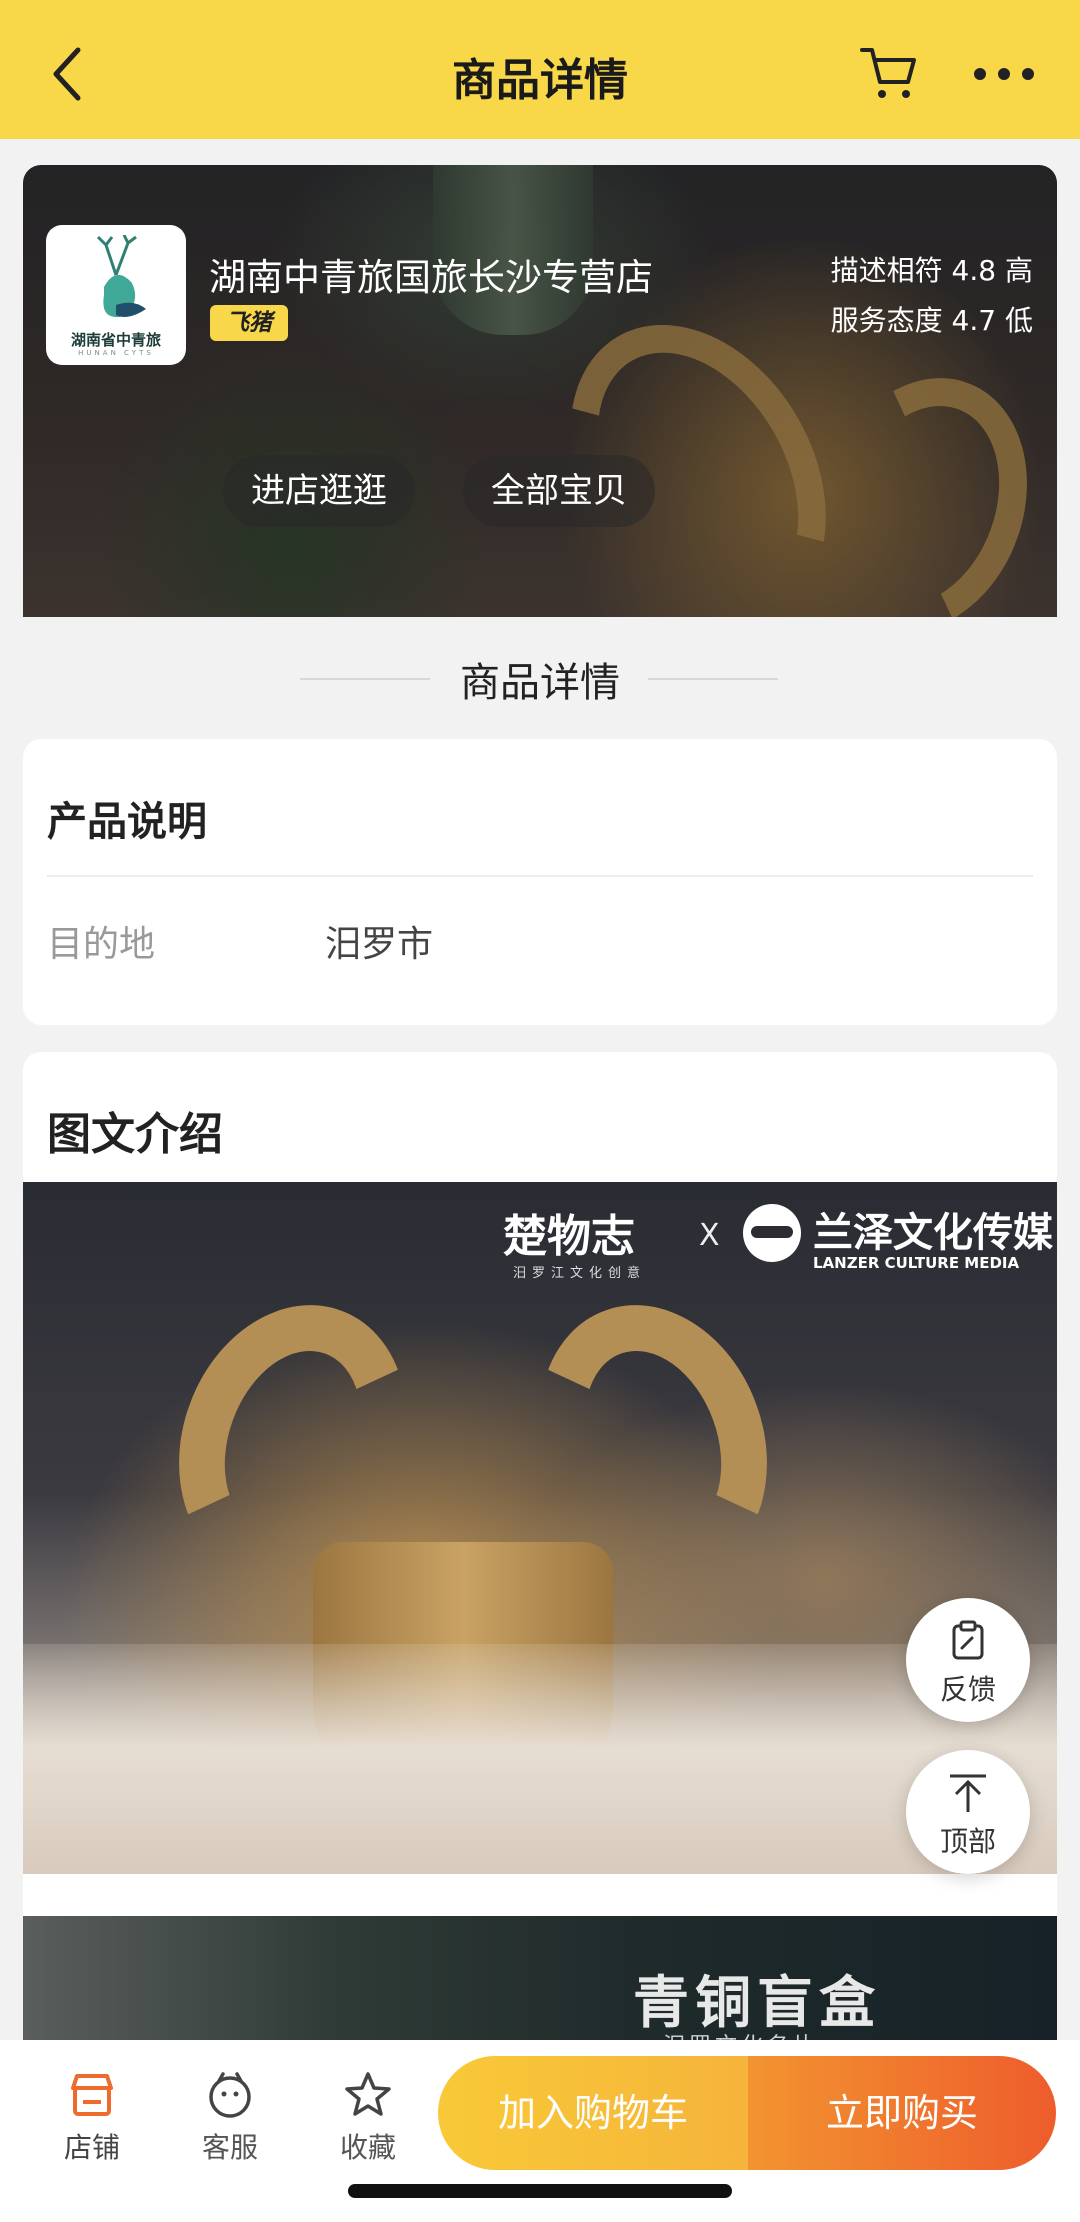 The image size is (1080, 2222). What do you see at coordinates (580, 1273) in the screenshot?
I see `brand-chuwuzhi-sub: 汨罗江文化创意` at bounding box center [580, 1273].